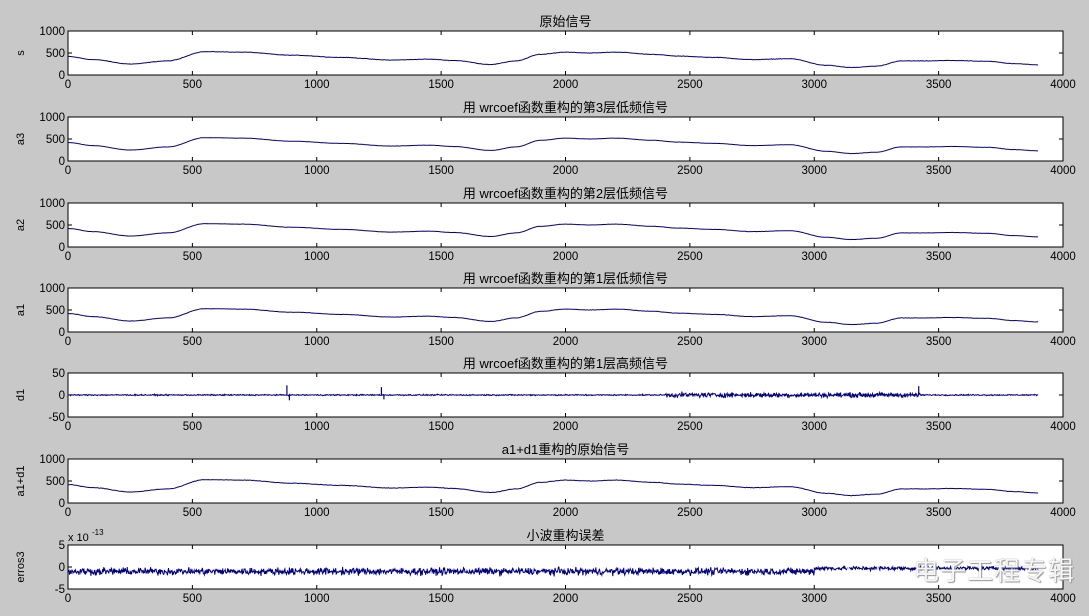 Image resolution: width=1089 pixels, height=616 pixels. I want to click on y-axis-label: s, so click(21, 53).